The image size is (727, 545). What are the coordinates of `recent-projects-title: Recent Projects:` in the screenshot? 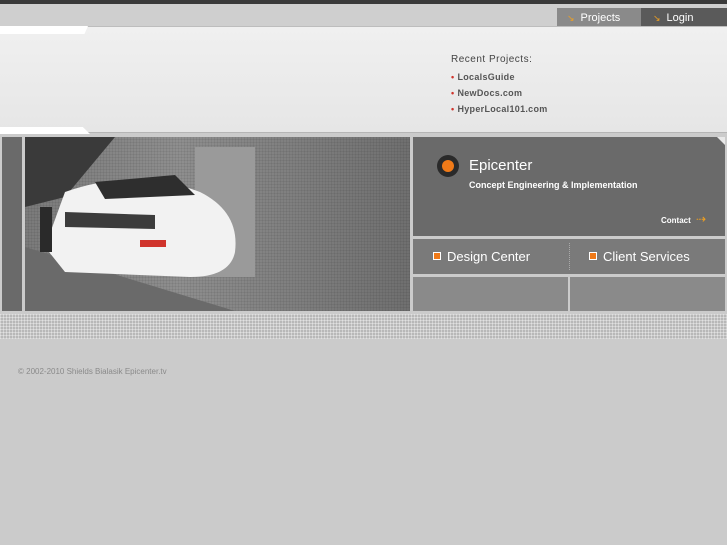 It's located at (492, 59).